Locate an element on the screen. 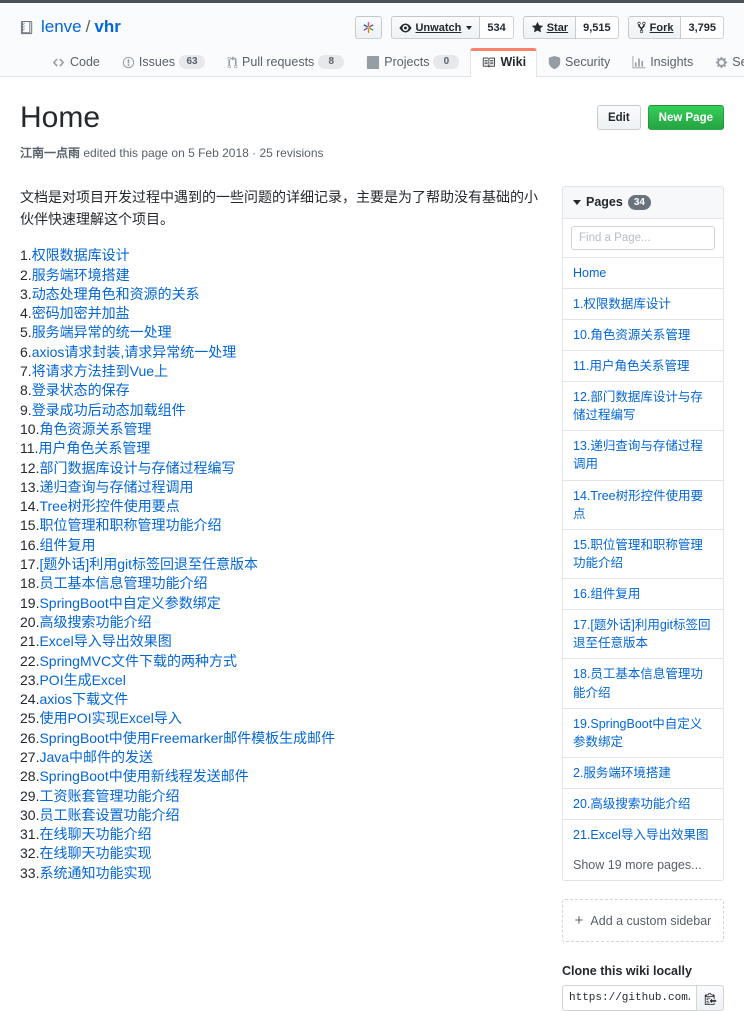  sidebar-page-link: 10.角色资源关系管理 is located at coordinates (643, 335).